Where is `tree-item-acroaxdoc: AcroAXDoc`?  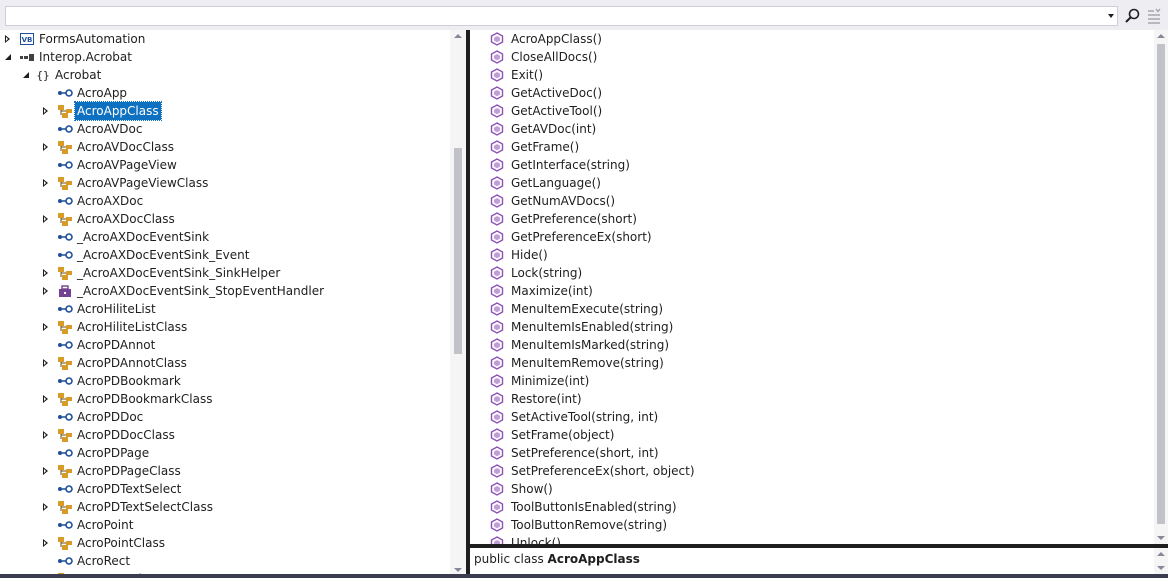
tree-item-acroaxdoc: AcroAXDoc is located at coordinates (225, 201).